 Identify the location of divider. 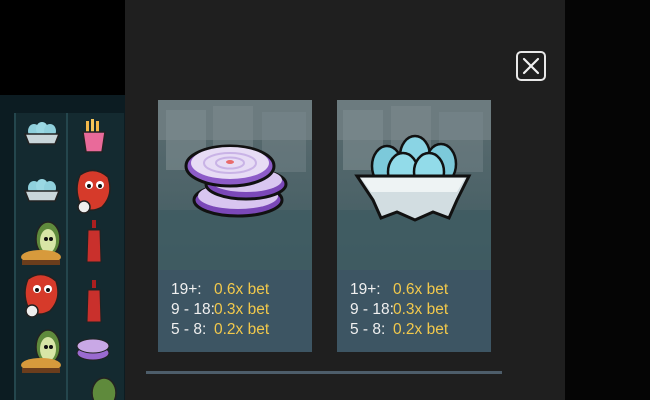
(324, 372).